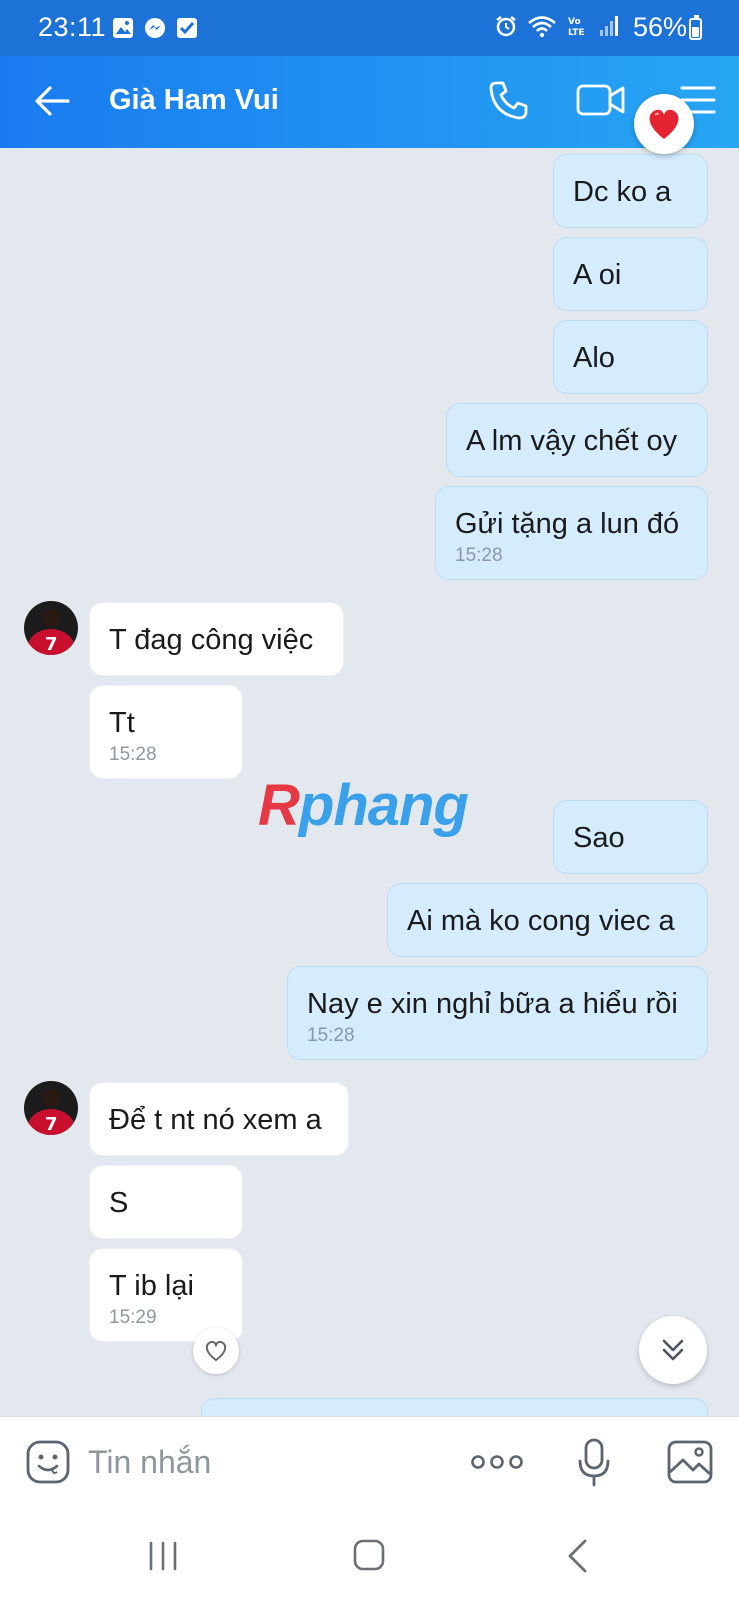 Image resolution: width=739 pixels, height=1600 pixels. Describe the element at coordinates (369, 28) in the screenshot. I see `status-bar: 23:11 Vo LTE 56%` at that location.